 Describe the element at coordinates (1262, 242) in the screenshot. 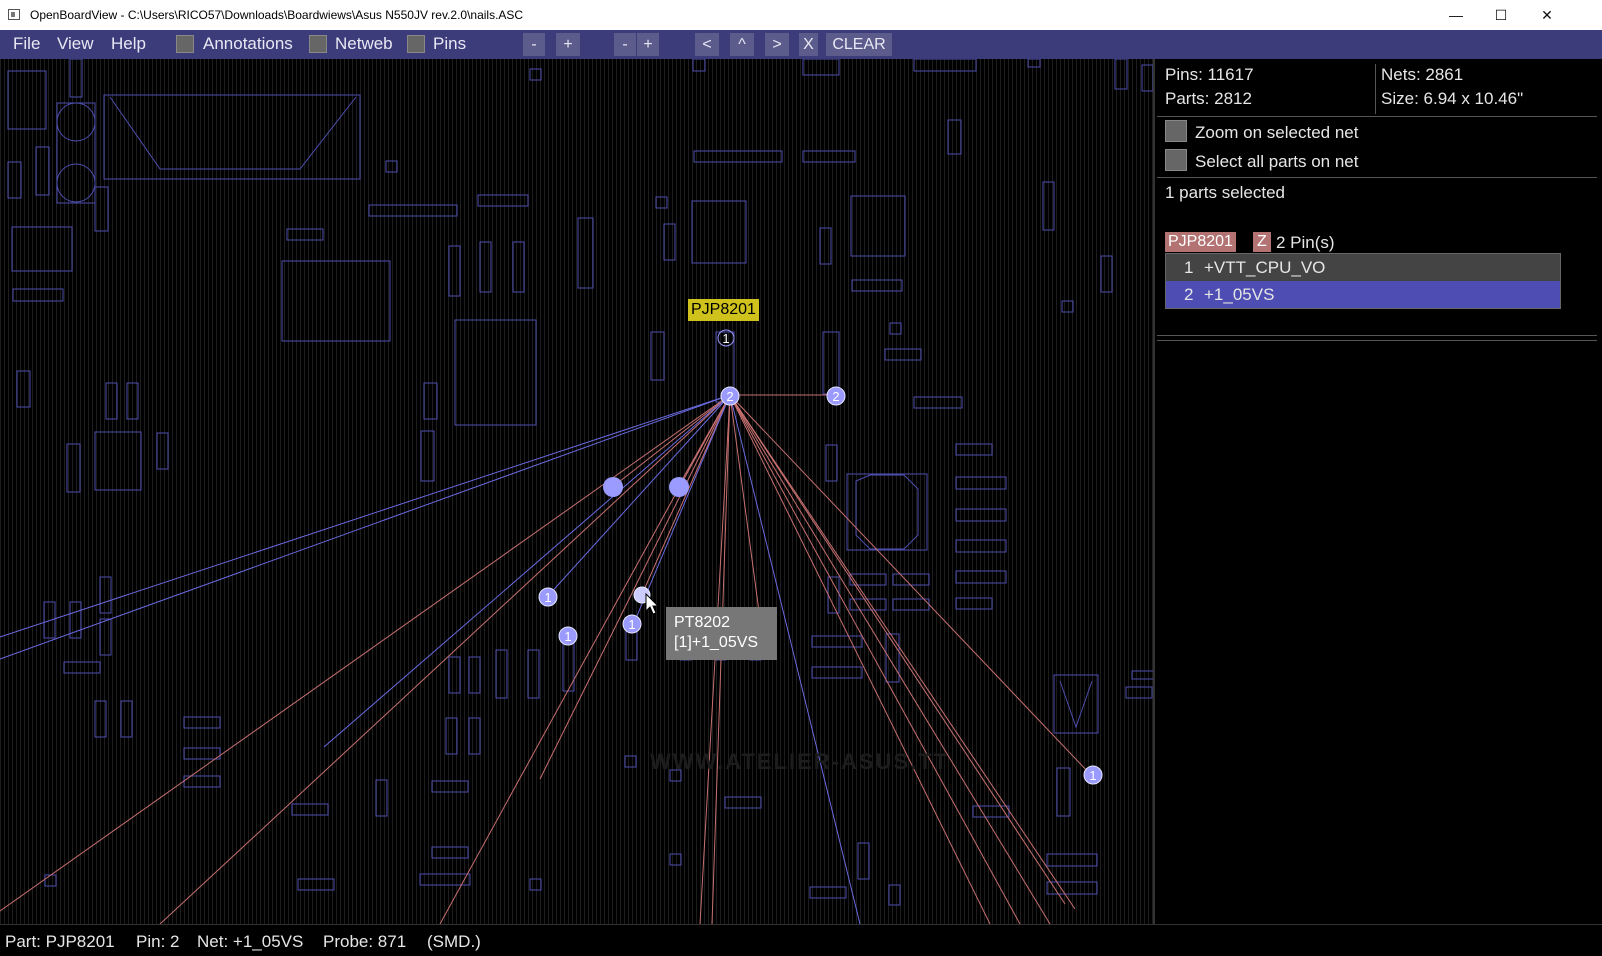

I see `zoom-part-button: Z` at that location.